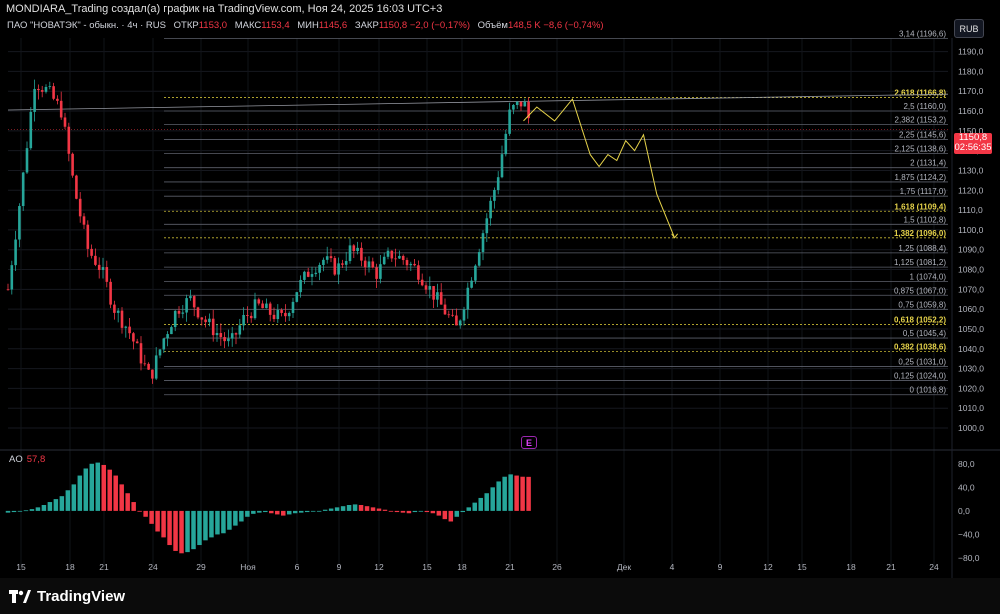 This screenshot has height=614, width=1000. What do you see at coordinates (920, 375) in the screenshot?
I see `fib-level-label: 0,125 (1024,0)` at bounding box center [920, 375].